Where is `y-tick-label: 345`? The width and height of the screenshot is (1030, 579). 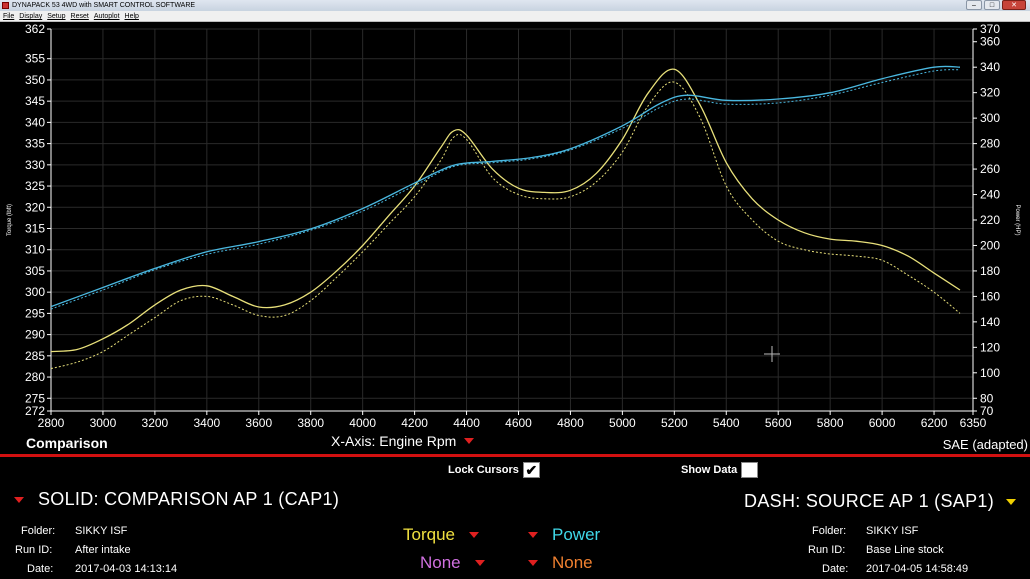
y-tick-label: 345 is located at coordinates (35, 101).